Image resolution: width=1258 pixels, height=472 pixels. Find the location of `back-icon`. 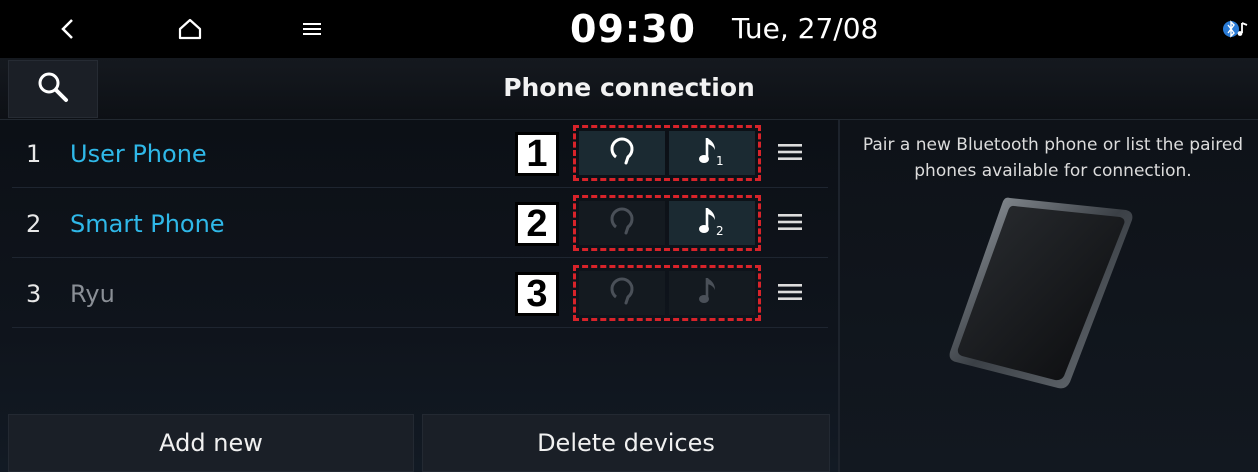

back-icon is located at coordinates (68, 29).